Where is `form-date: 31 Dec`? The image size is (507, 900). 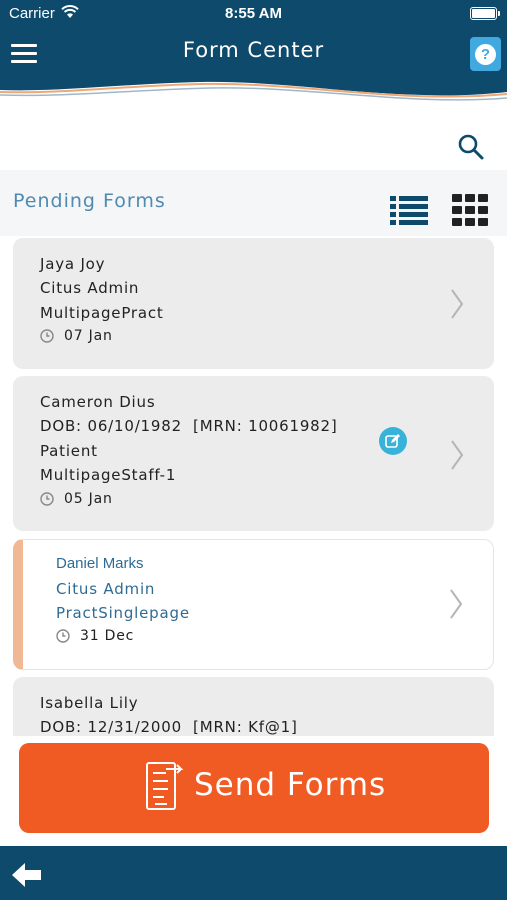
form-date: 31 Dec is located at coordinates (107, 636).